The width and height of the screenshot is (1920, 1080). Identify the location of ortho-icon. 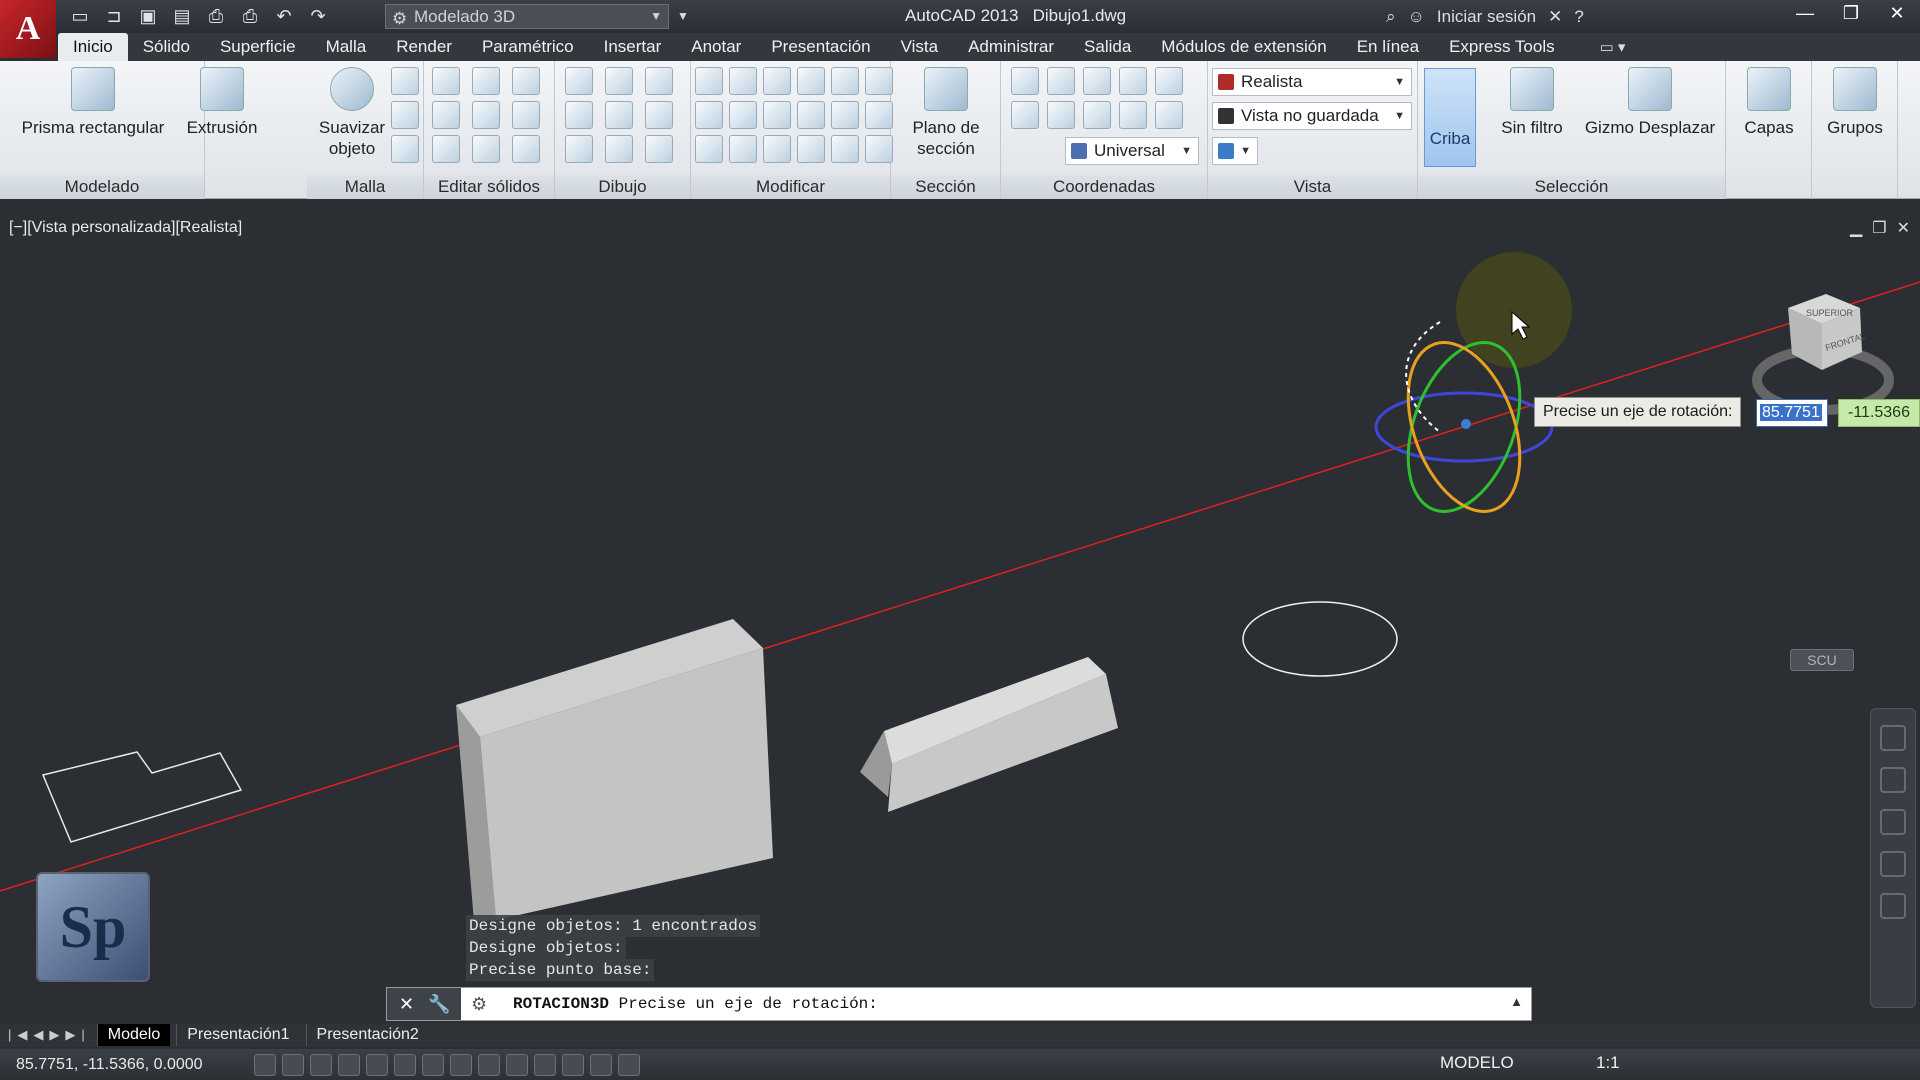
(349, 1064).